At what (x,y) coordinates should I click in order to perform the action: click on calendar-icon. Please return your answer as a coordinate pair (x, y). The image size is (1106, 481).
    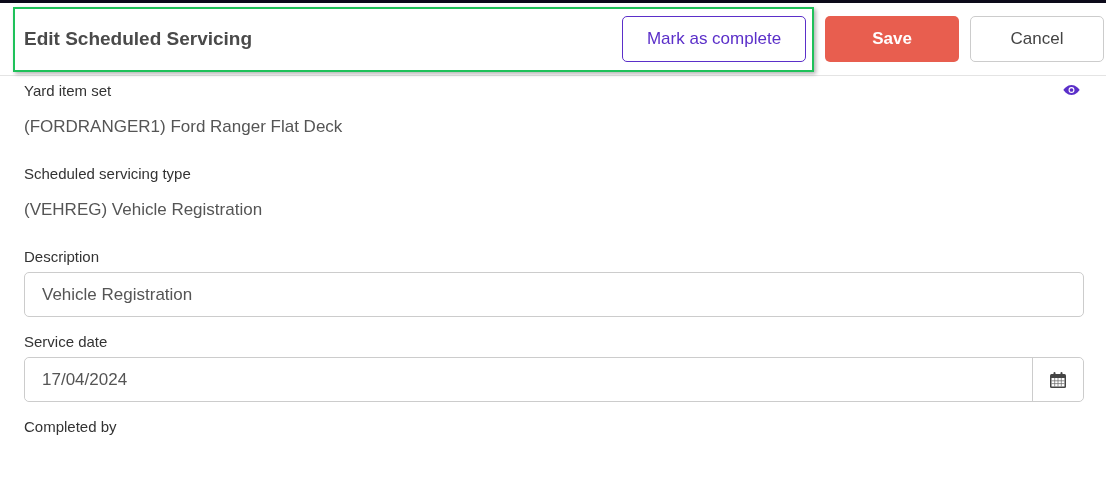
    Looking at the image, I should click on (1058, 379).